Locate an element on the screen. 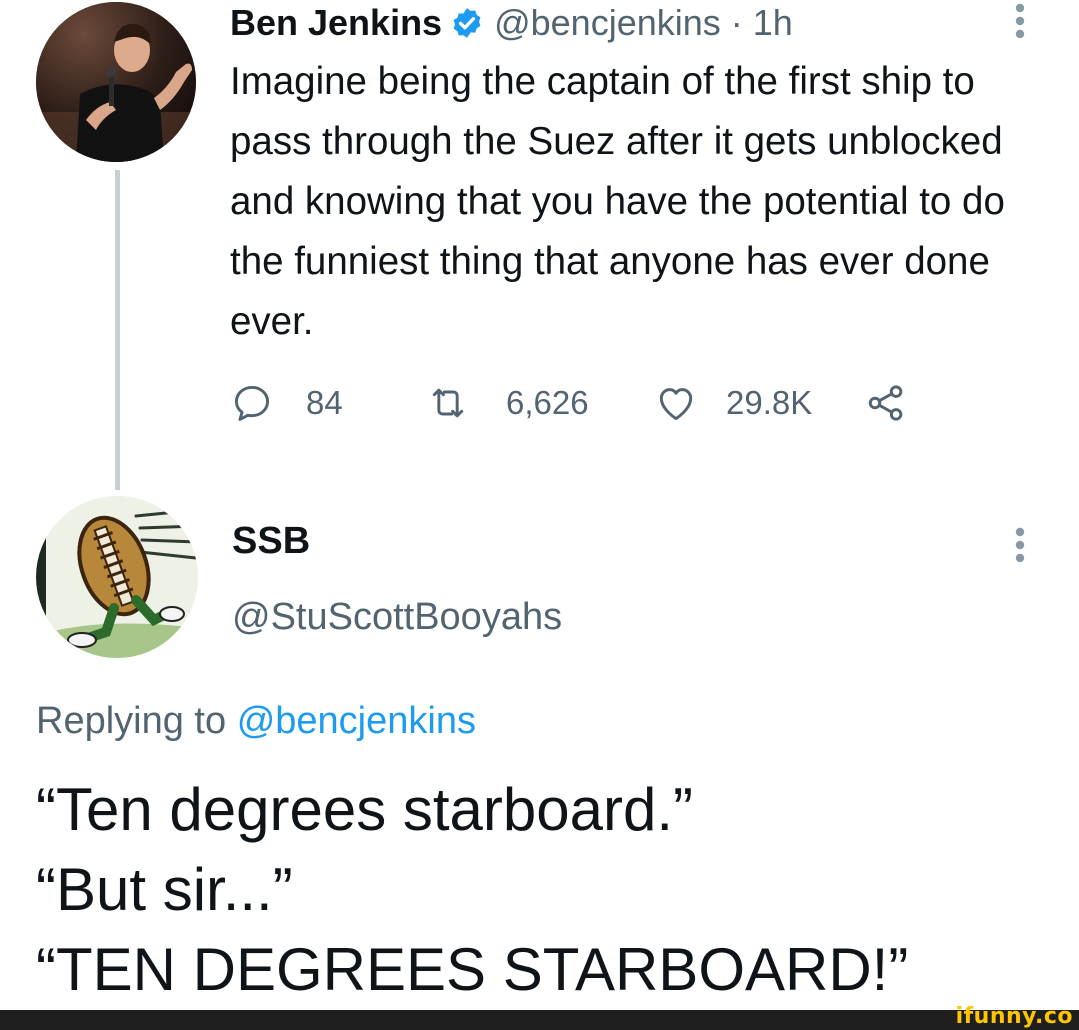  author-name: Ben Jenkins is located at coordinates (336, 23).